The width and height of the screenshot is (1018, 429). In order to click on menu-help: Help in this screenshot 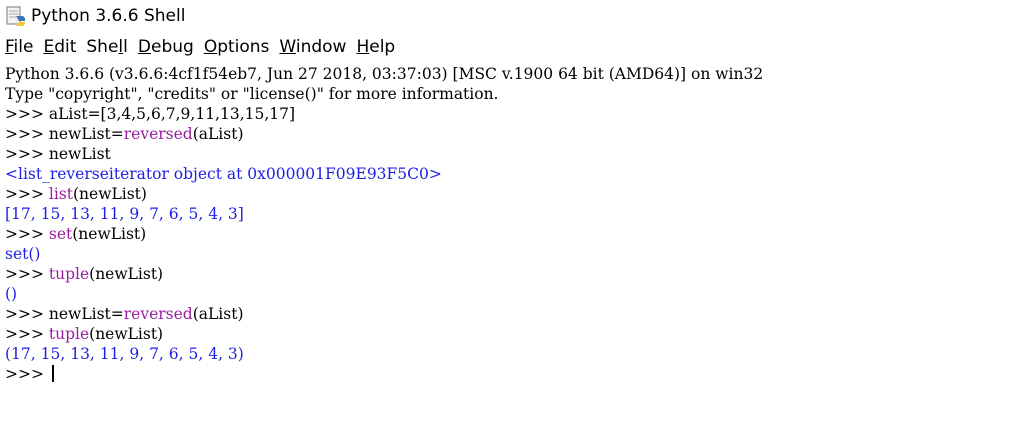, I will do `click(375, 47)`.